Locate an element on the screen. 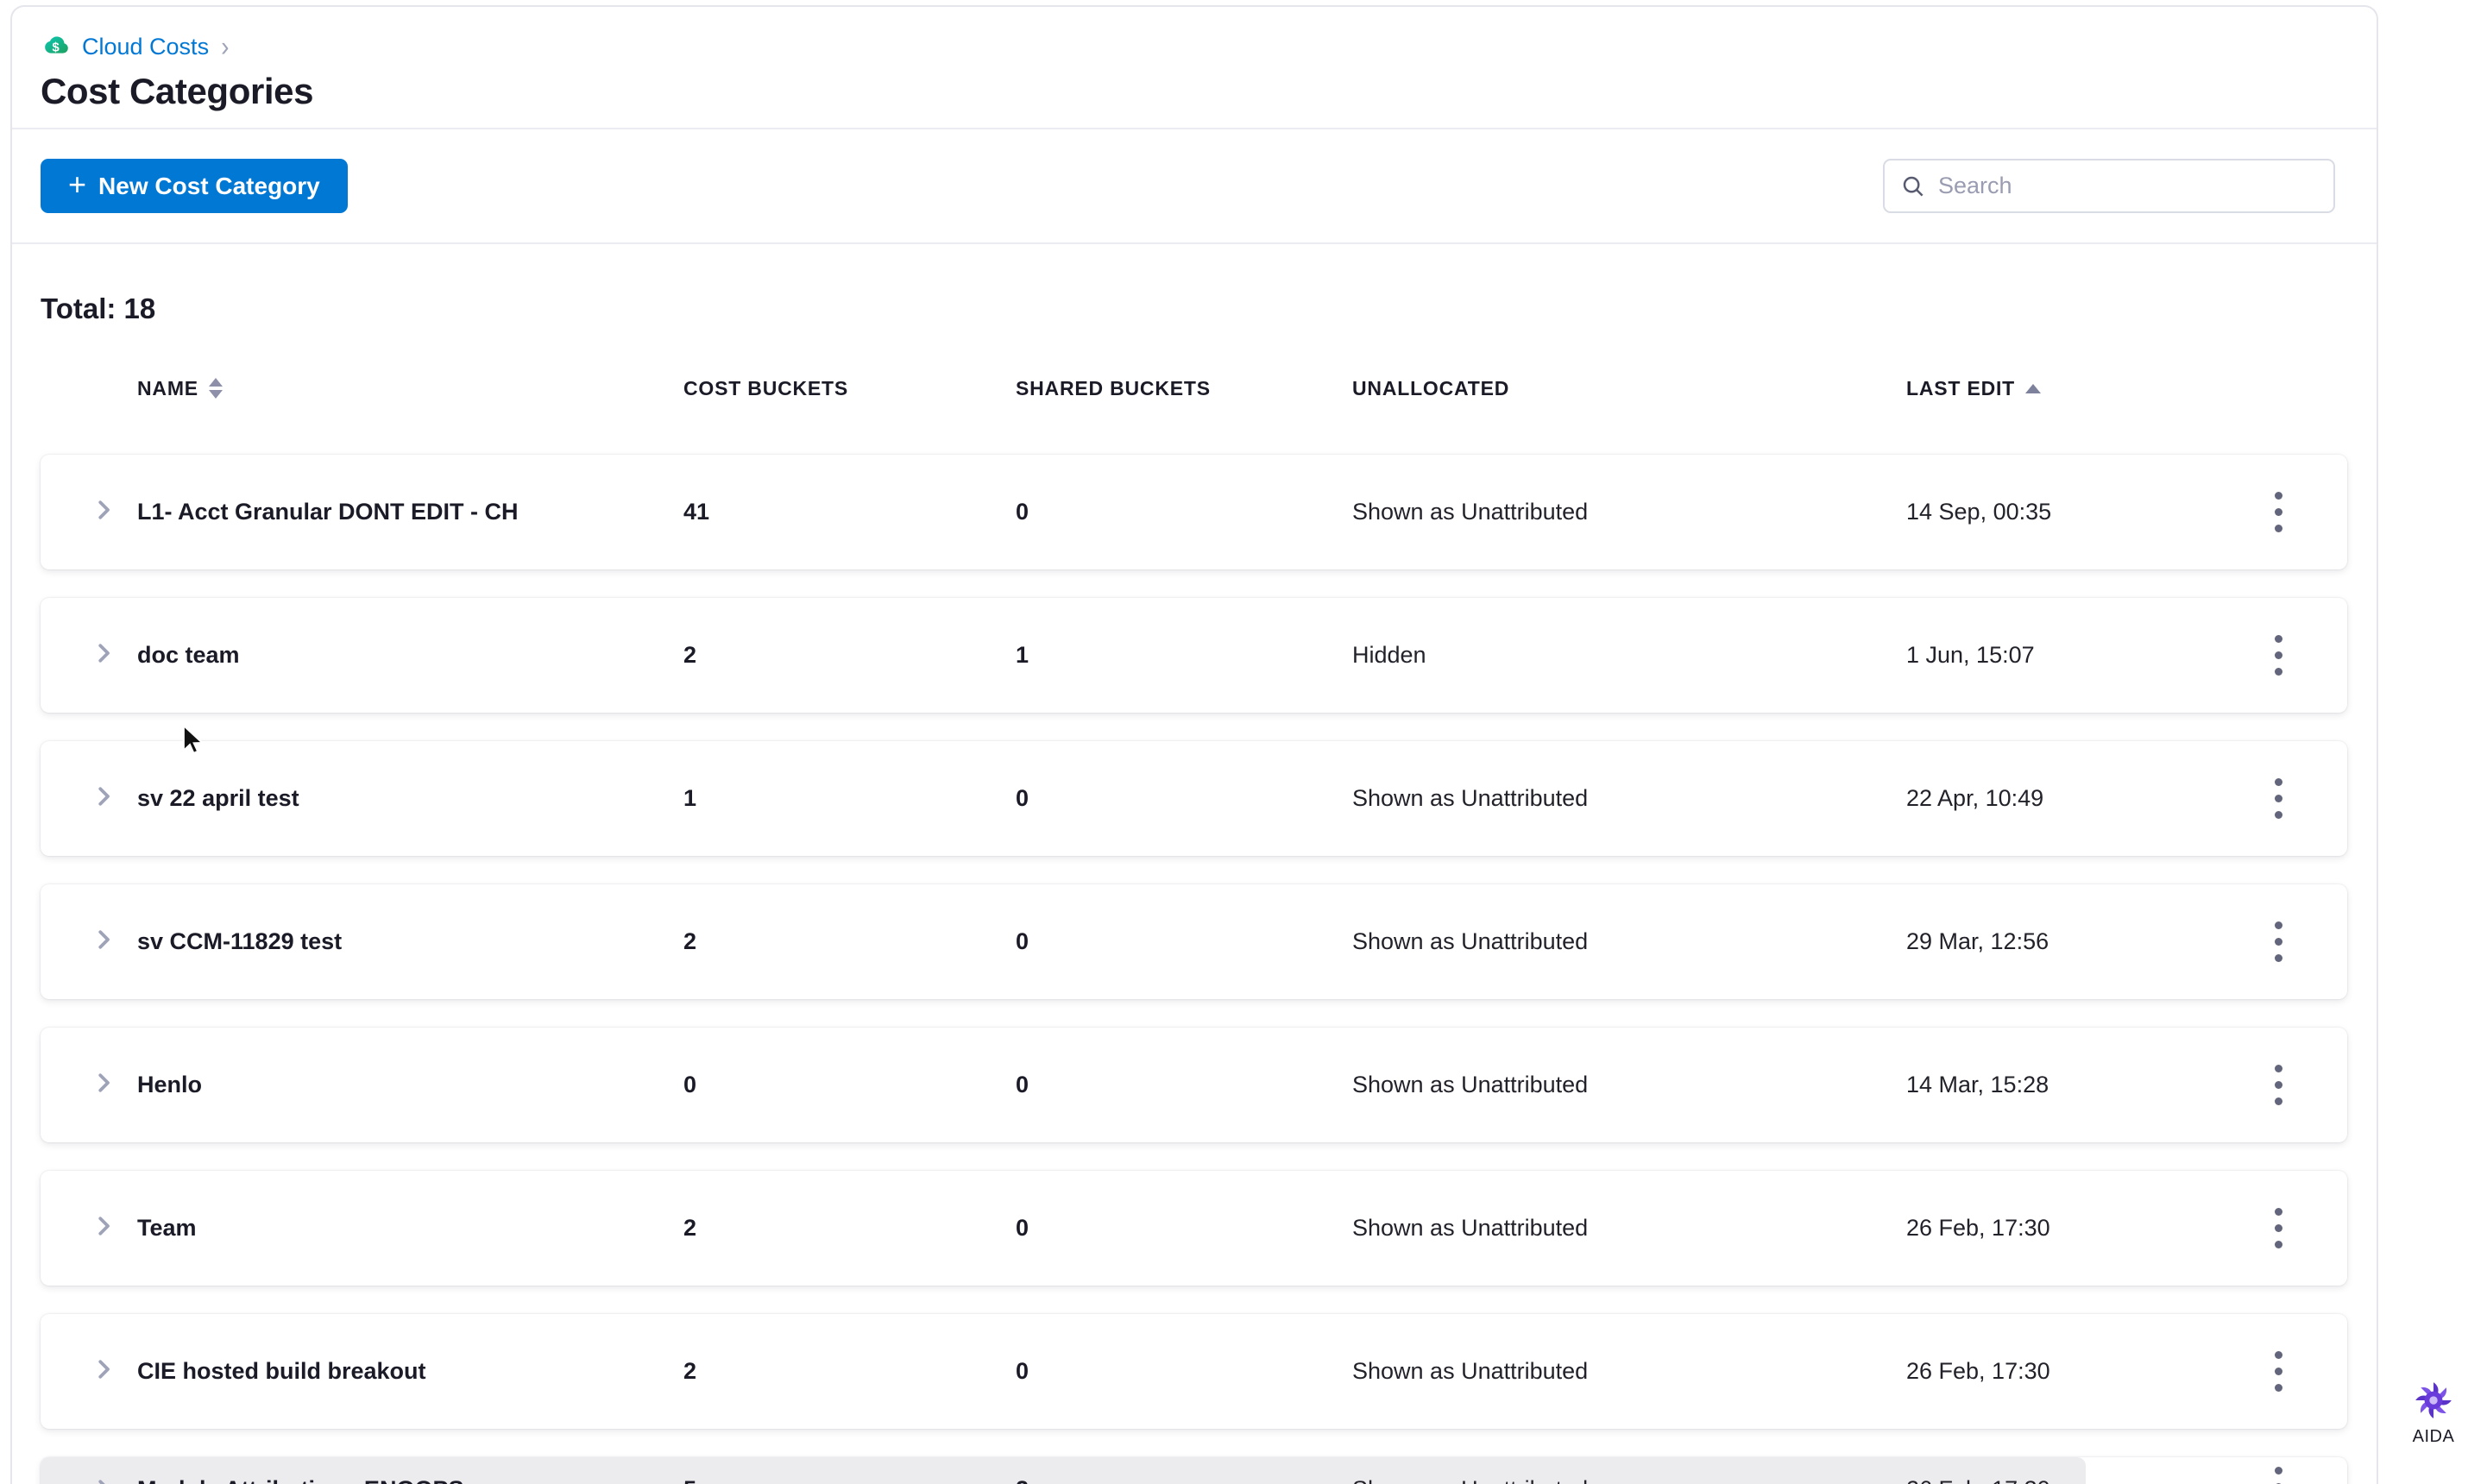 The width and height of the screenshot is (2487, 1484). breadcrumb: $ Cloud Costs › is located at coordinates (1191, 47).